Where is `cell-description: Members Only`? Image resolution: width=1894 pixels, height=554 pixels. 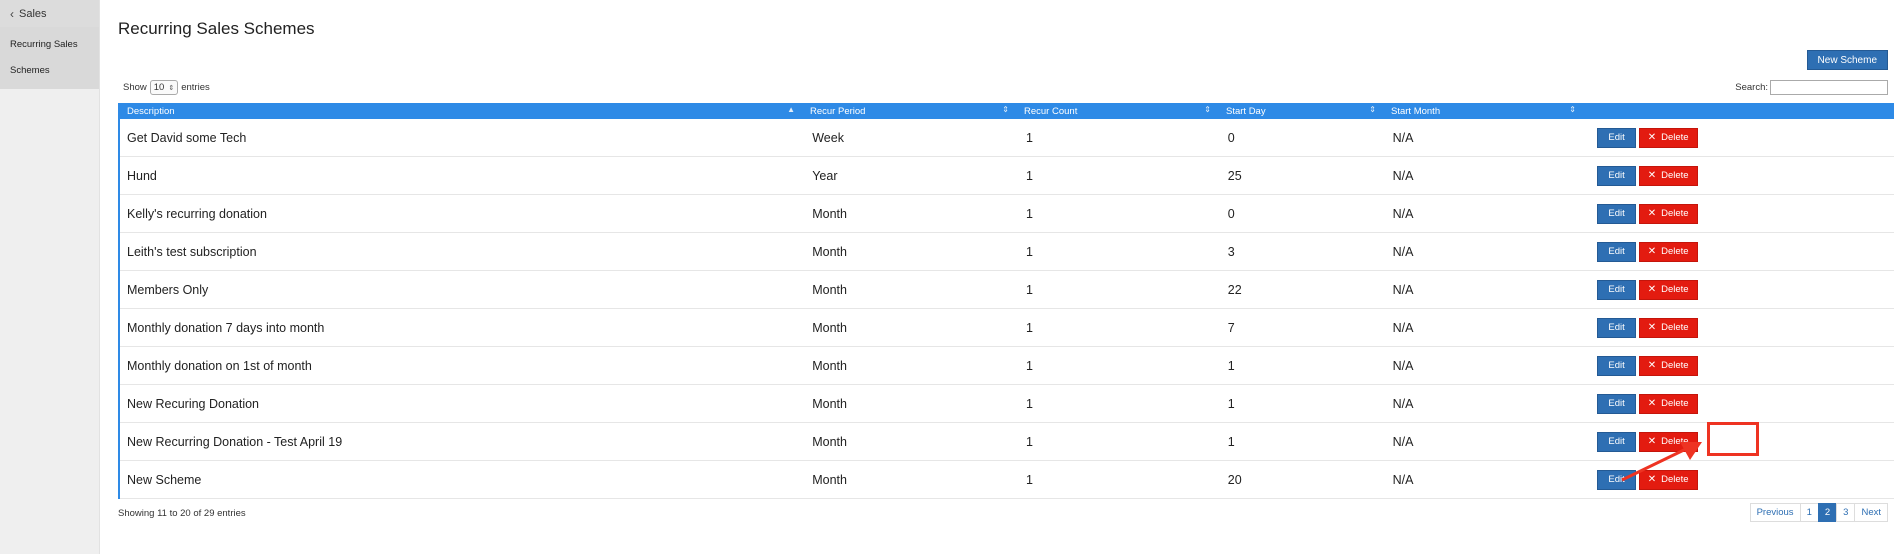 cell-description: Members Only is located at coordinates (168, 289).